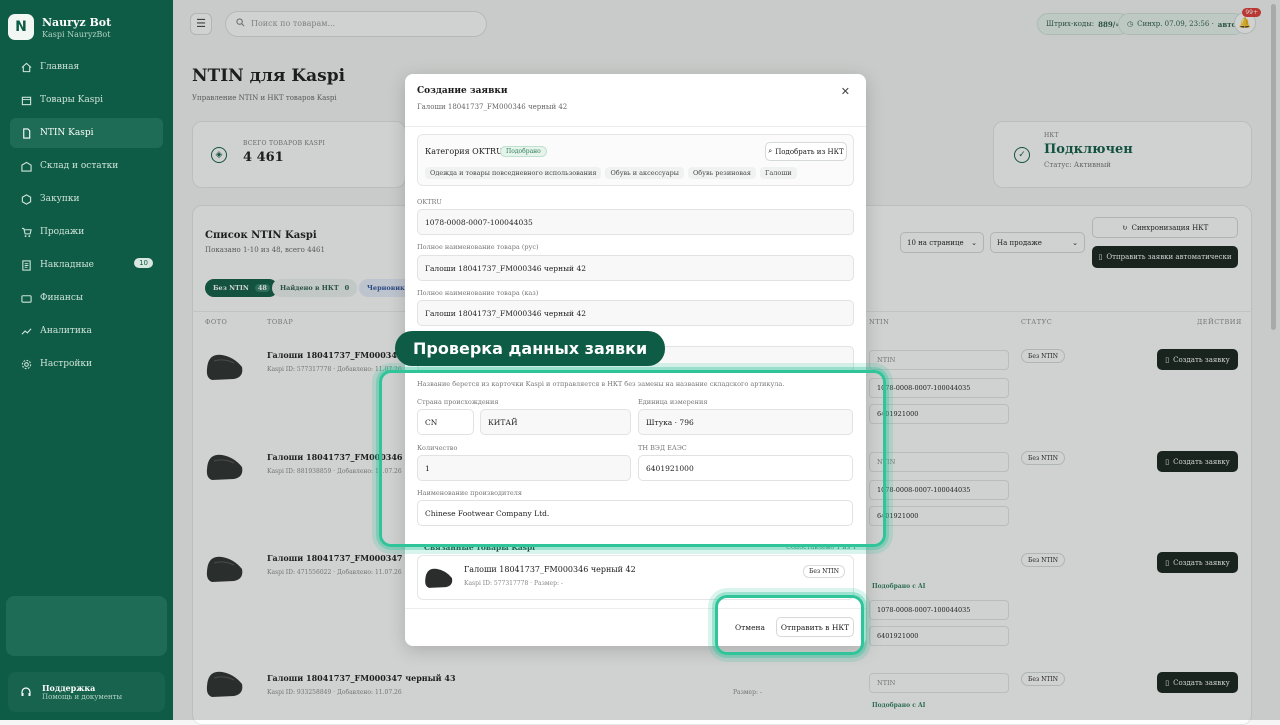  Describe the element at coordinates (26, 331) in the screenshot. I see `chart-icon` at that location.